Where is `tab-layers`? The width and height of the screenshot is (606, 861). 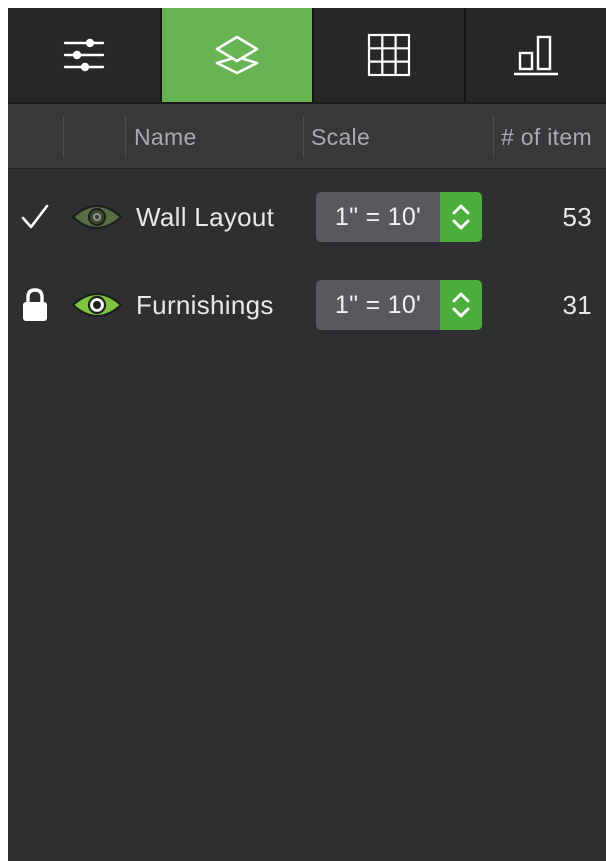 tab-layers is located at coordinates (237, 55).